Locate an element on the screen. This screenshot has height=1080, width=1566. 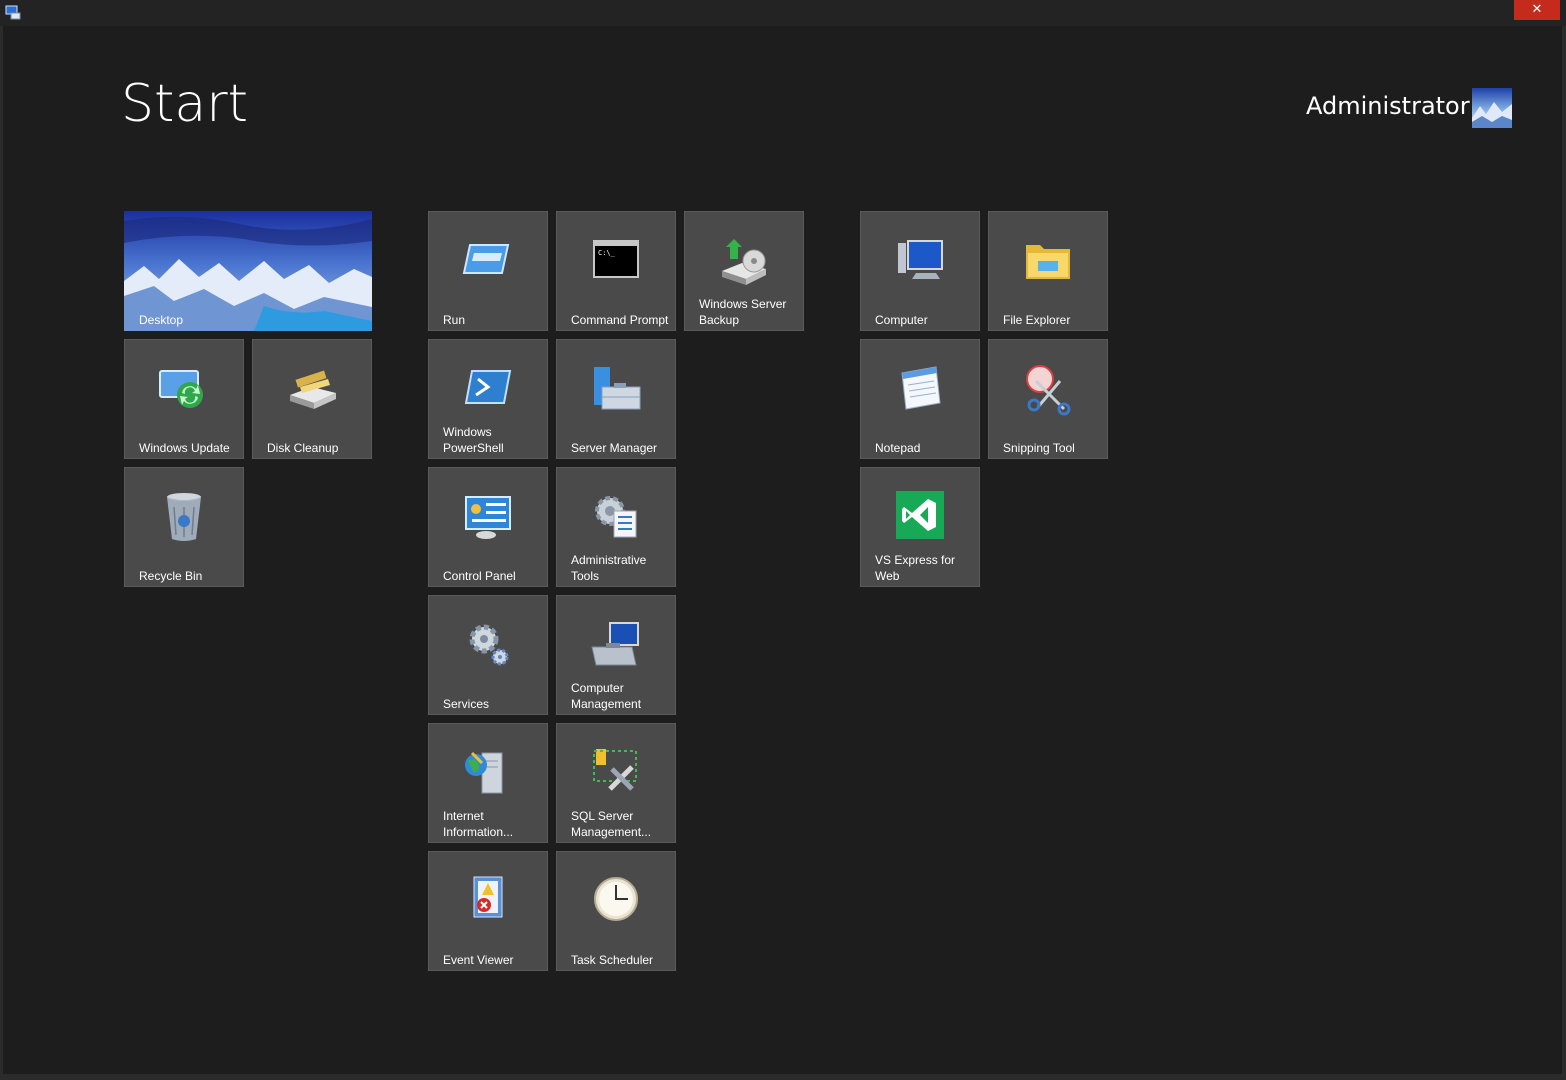
tile-command-prompt: C:\_ Command Prompt is located at coordinates (616, 271).